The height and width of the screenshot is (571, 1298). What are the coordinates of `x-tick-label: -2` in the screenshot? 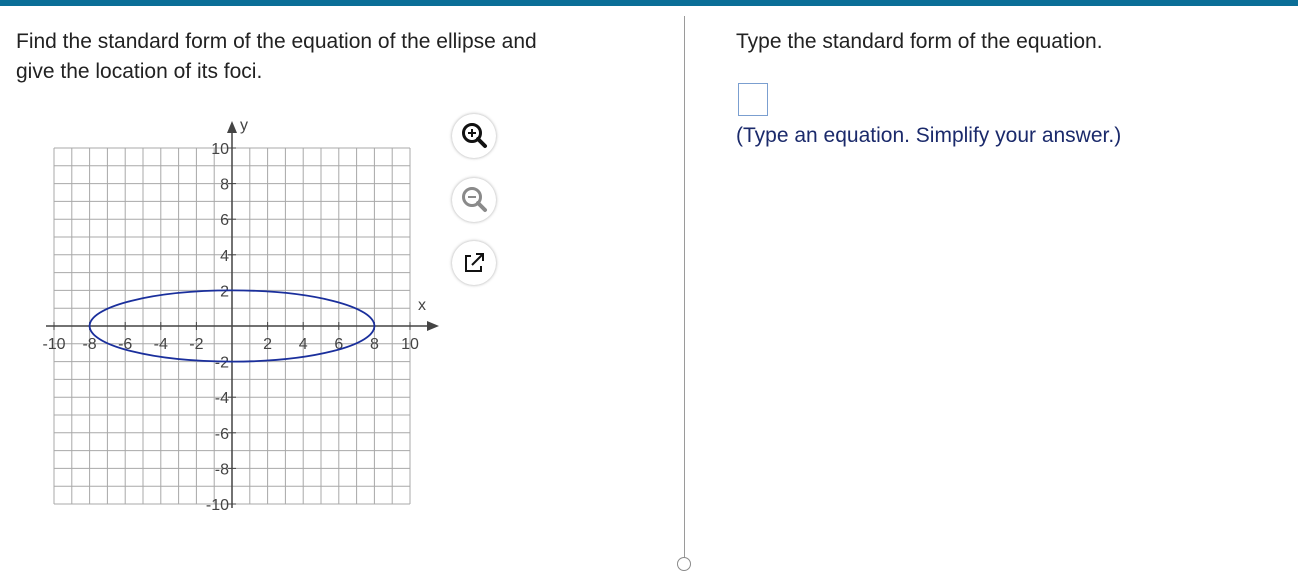 It's located at (196, 344).